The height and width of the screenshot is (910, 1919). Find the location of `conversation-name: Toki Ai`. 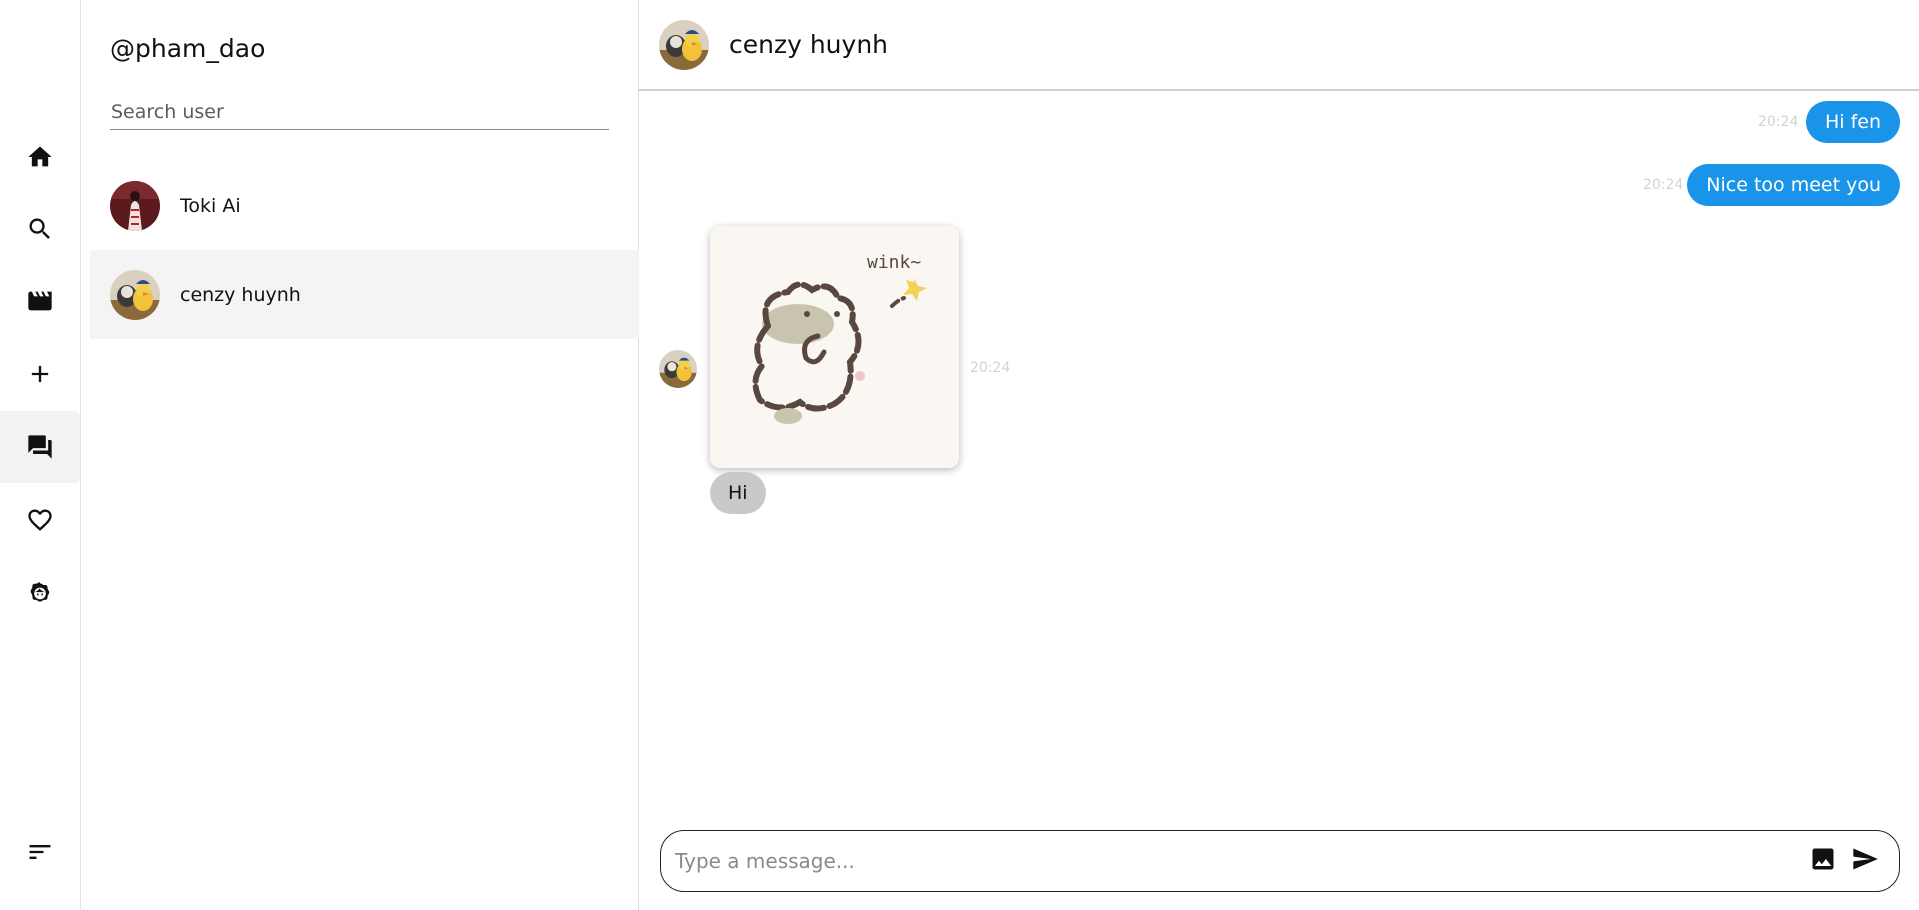

conversation-name: Toki Ai is located at coordinates (210, 205).